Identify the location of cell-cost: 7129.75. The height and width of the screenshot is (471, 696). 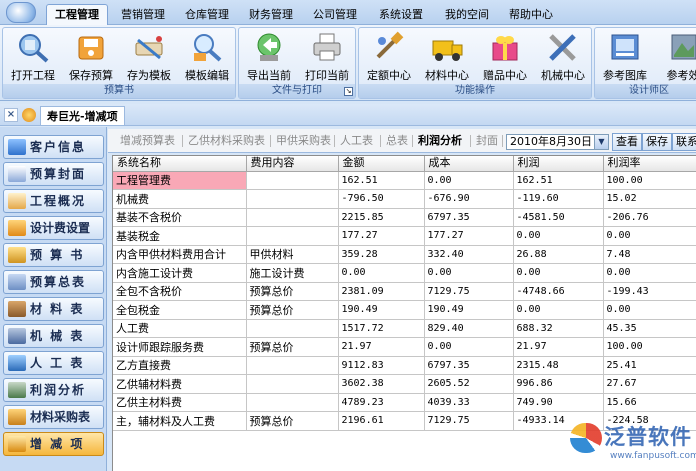
(469, 421).